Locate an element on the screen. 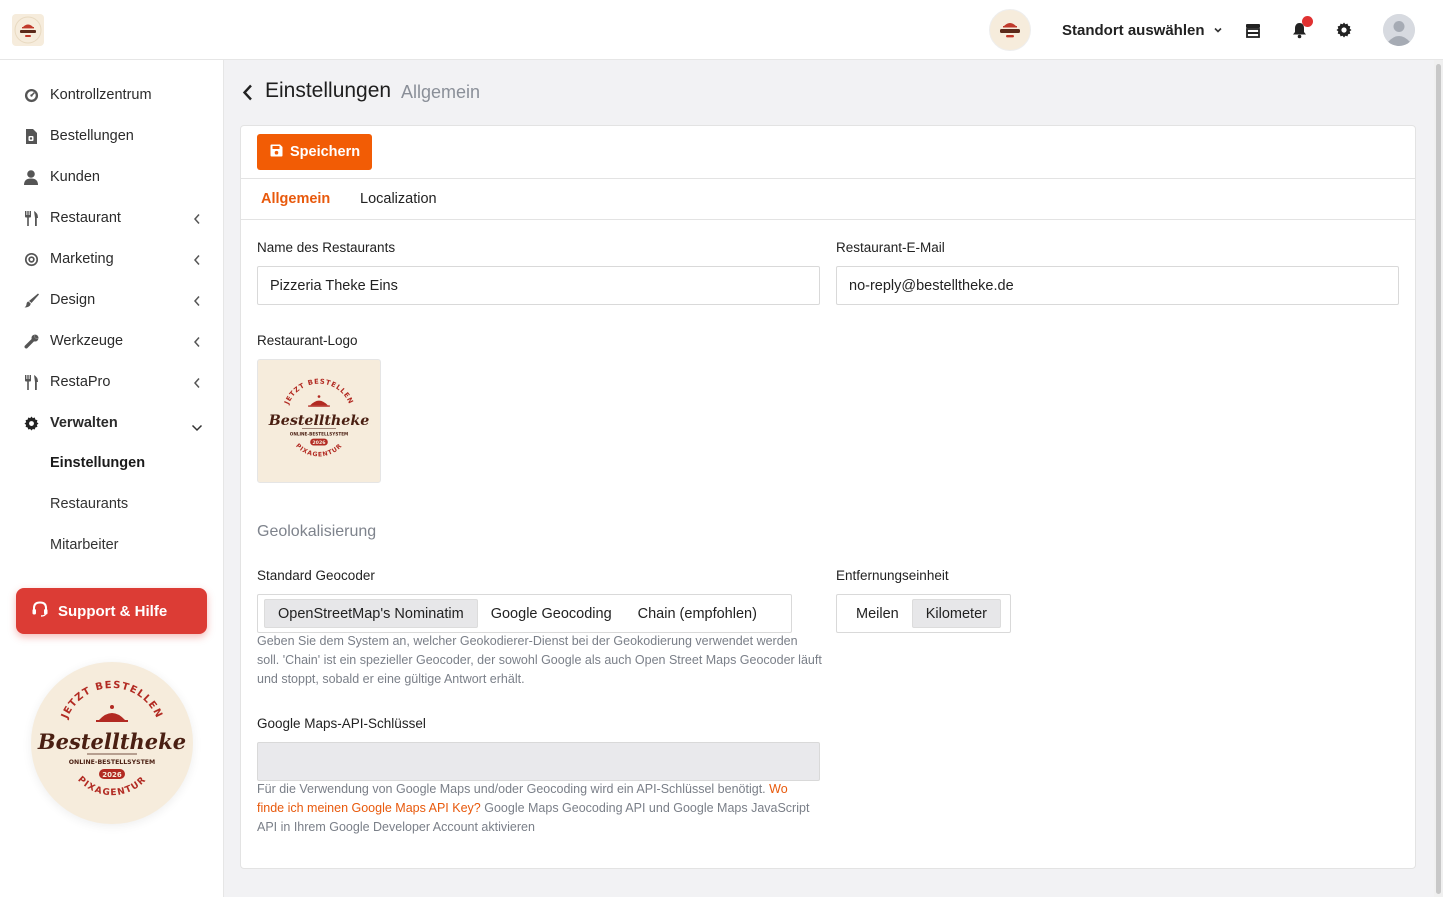  sidebar-item-label: RestaPro is located at coordinates (80, 382).